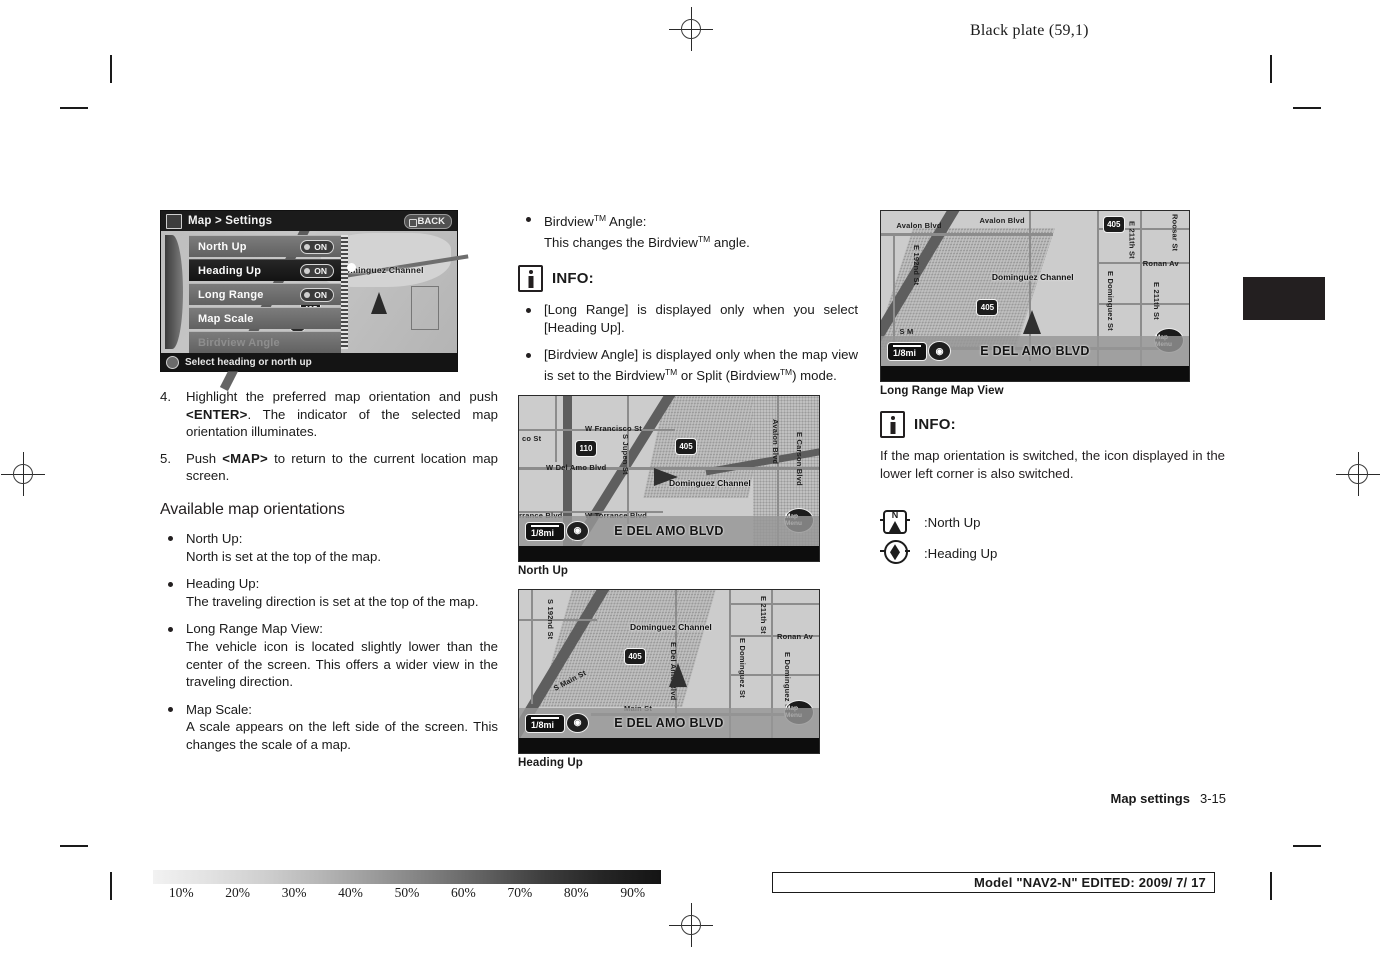 Image resolution: width=1381 pixels, height=954 pixels. Describe the element at coordinates (1271, 69) in the screenshot. I see `crop-mark-top-right-vertical` at that location.